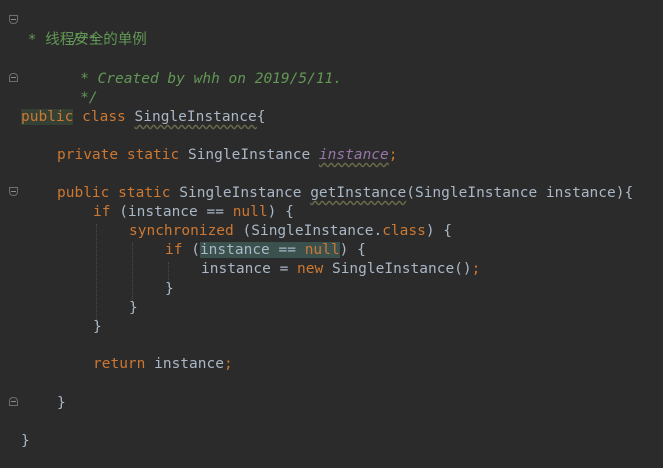 The image size is (663, 468). I want to click on close-brace-if-outer: }, so click(97, 327).